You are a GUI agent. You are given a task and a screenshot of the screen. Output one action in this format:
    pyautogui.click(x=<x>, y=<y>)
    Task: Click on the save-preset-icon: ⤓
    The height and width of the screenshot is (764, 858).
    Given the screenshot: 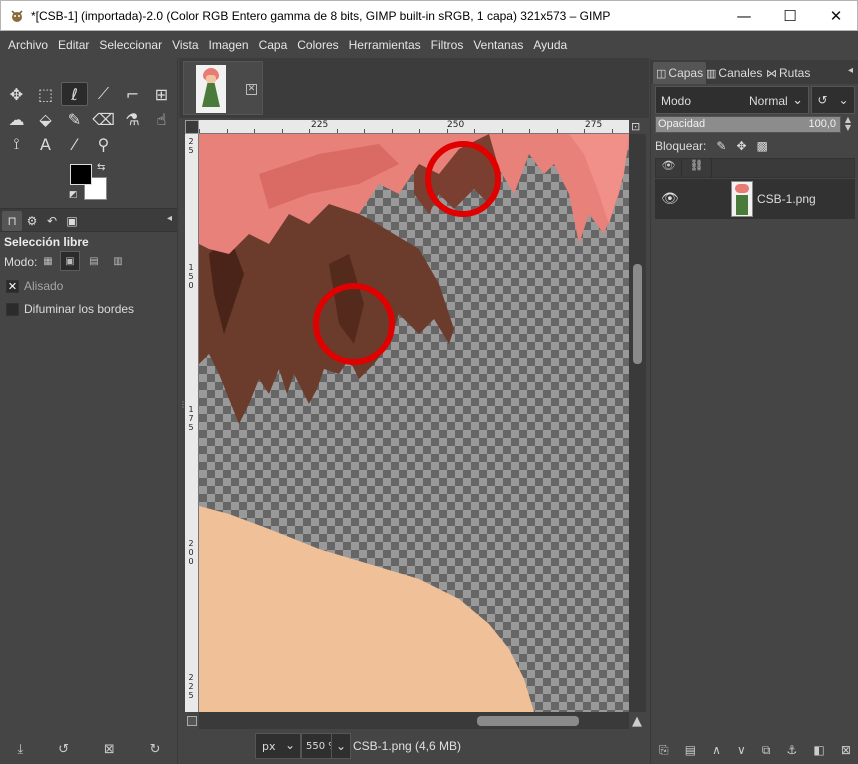 What is the action you would take?
    pyautogui.click(x=20, y=749)
    